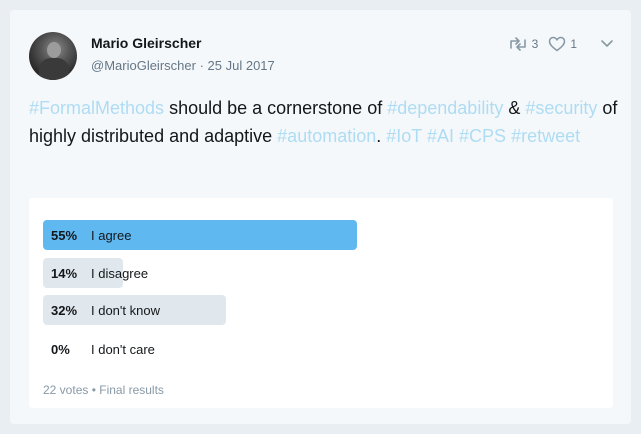 This screenshot has height=434, width=641. I want to click on tweet-date: 25 Jul 2017, so click(241, 65).